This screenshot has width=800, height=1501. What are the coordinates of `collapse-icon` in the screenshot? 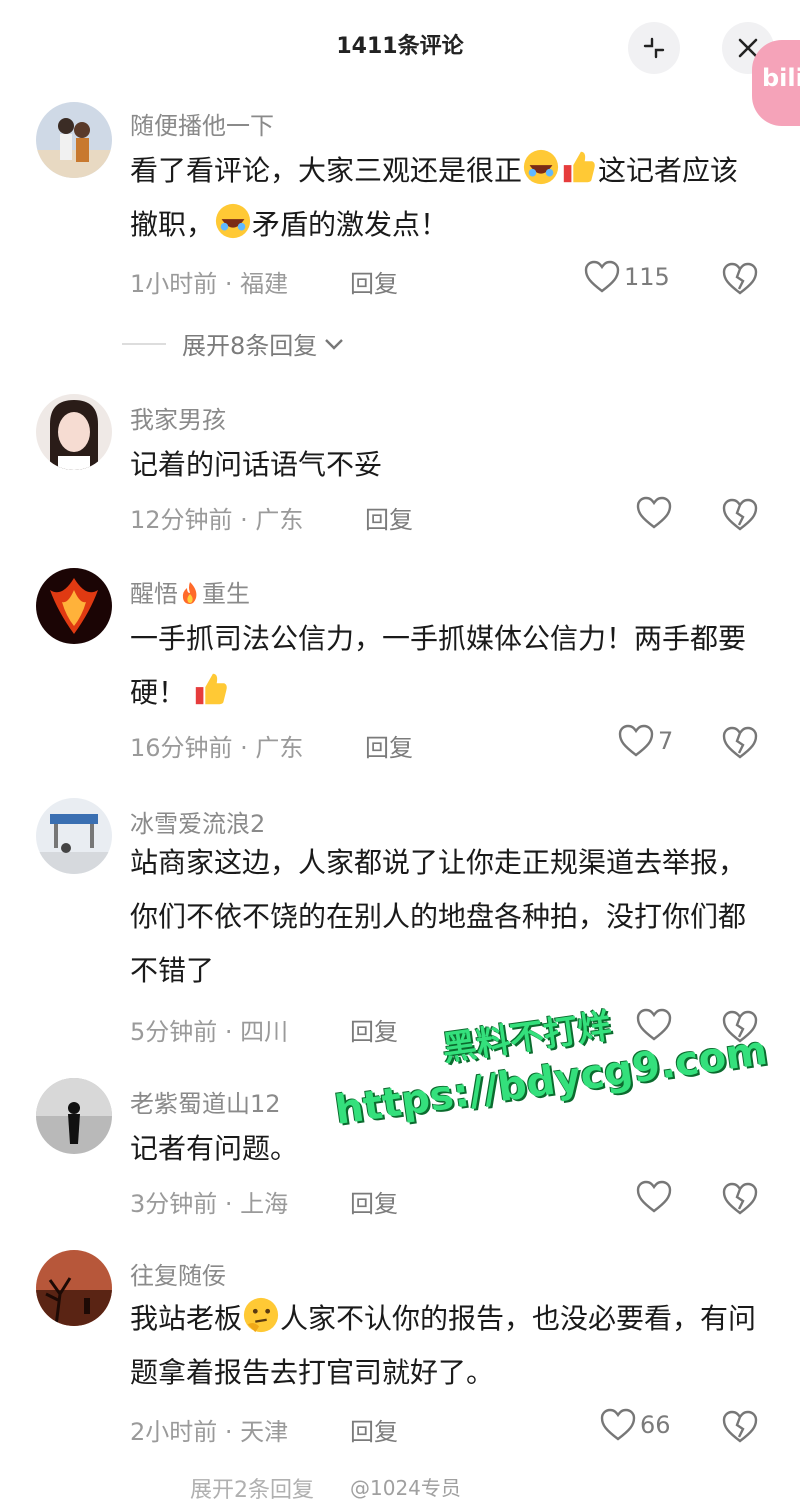 It's located at (654, 48).